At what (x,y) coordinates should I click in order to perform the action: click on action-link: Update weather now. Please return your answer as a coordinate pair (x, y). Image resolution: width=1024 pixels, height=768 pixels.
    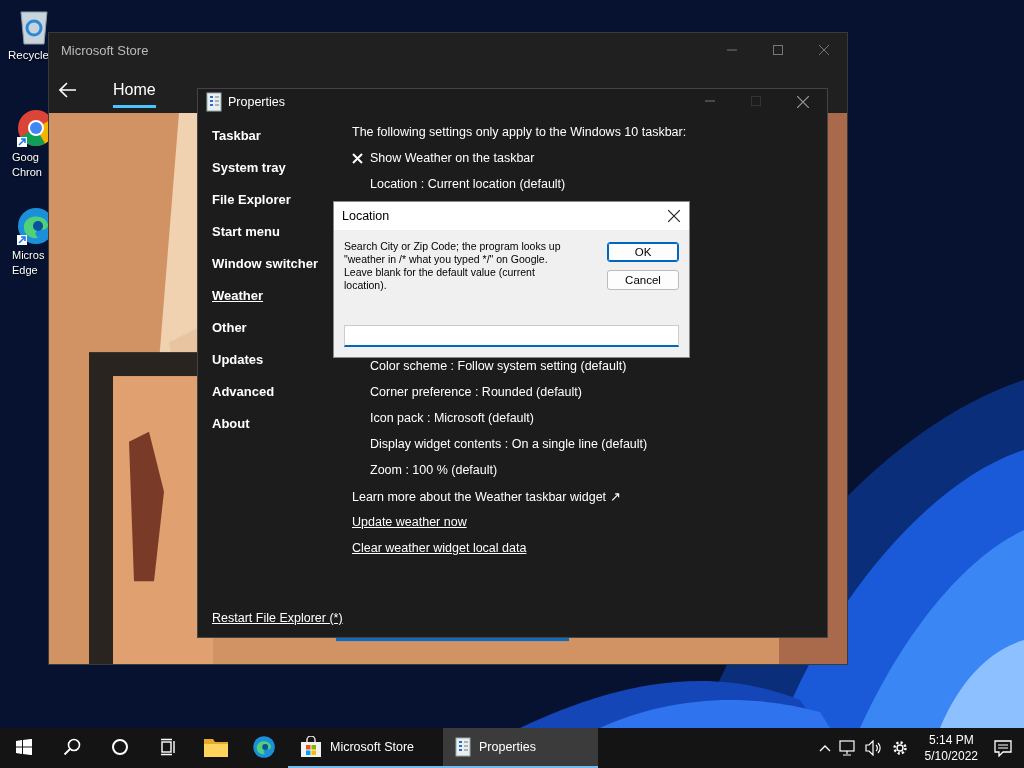
    Looking at the image, I should click on (409, 522).